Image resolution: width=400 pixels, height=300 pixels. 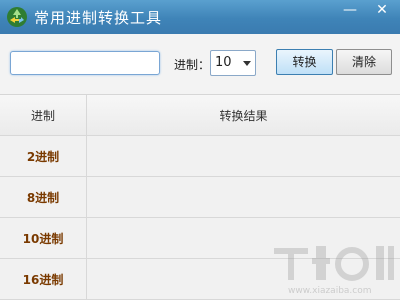 I want to click on title-bar: 常用进制转换工具 — ✕, so click(x=200, y=17).